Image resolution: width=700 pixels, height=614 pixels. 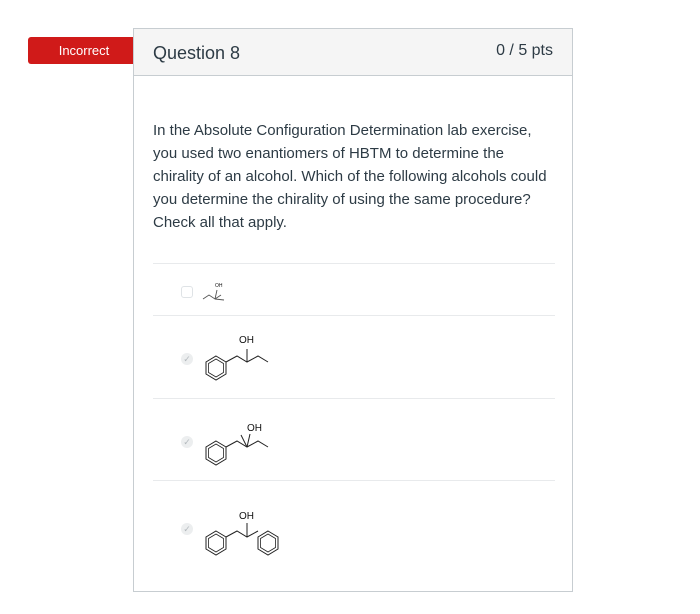 What do you see at coordinates (197, 53) in the screenshot?
I see `question-title: Question 8` at bounding box center [197, 53].